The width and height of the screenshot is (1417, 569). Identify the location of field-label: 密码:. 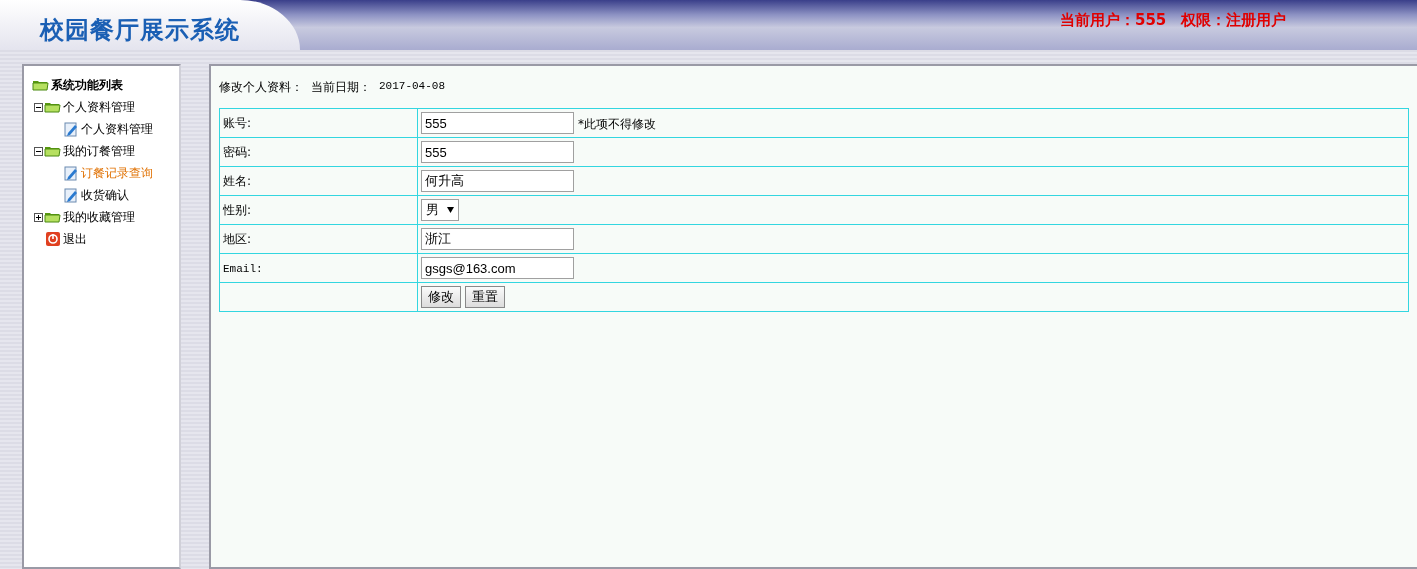
(237, 152).